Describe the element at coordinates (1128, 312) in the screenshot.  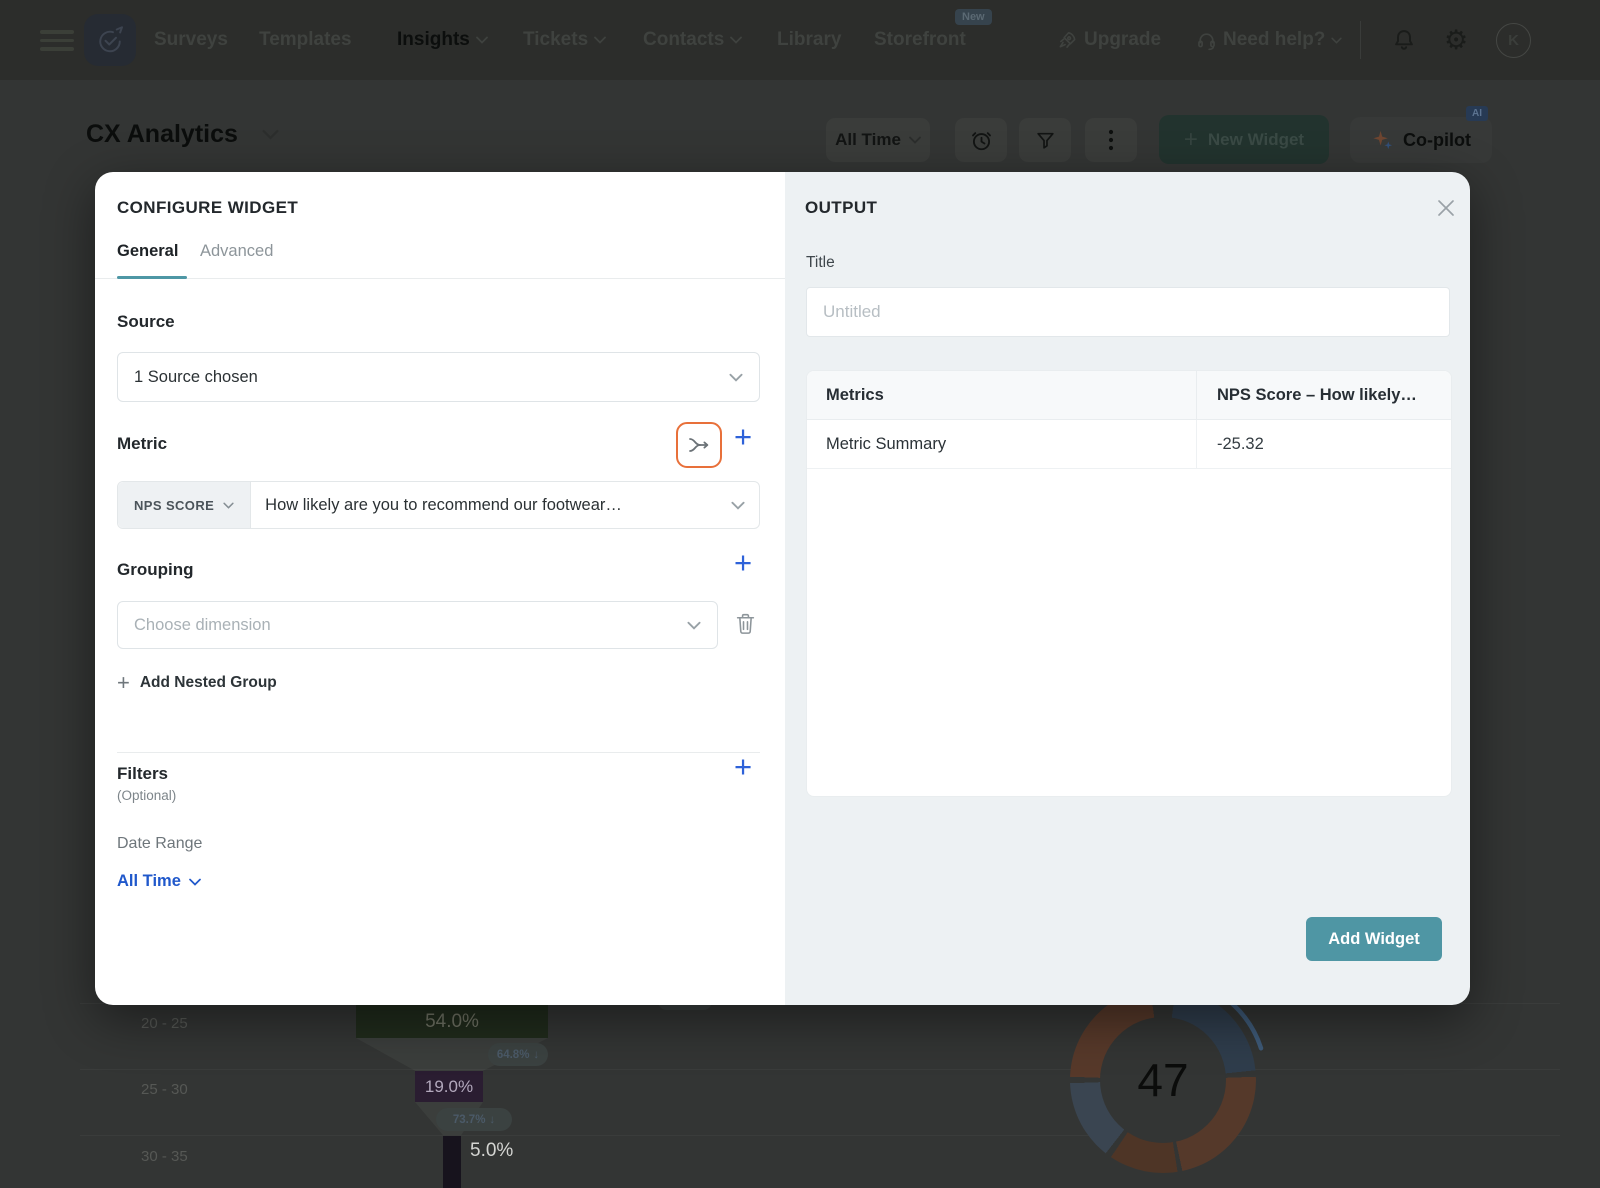
I see `widget-title-input` at that location.